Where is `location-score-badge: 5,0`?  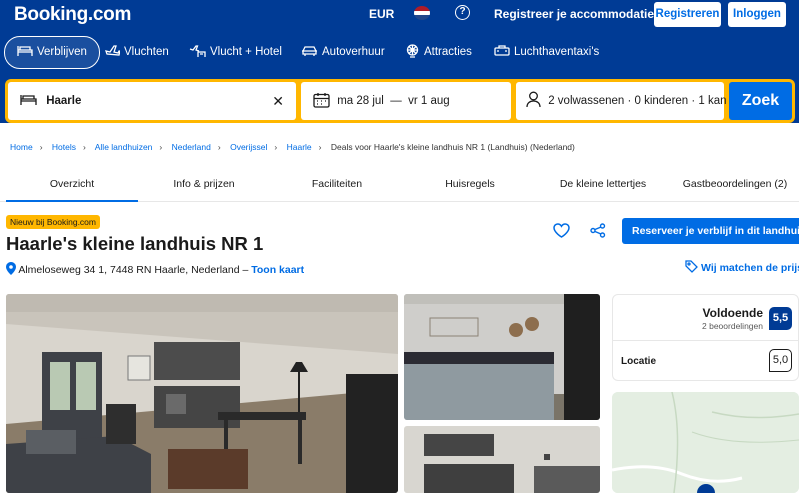 location-score-badge: 5,0 is located at coordinates (780, 360).